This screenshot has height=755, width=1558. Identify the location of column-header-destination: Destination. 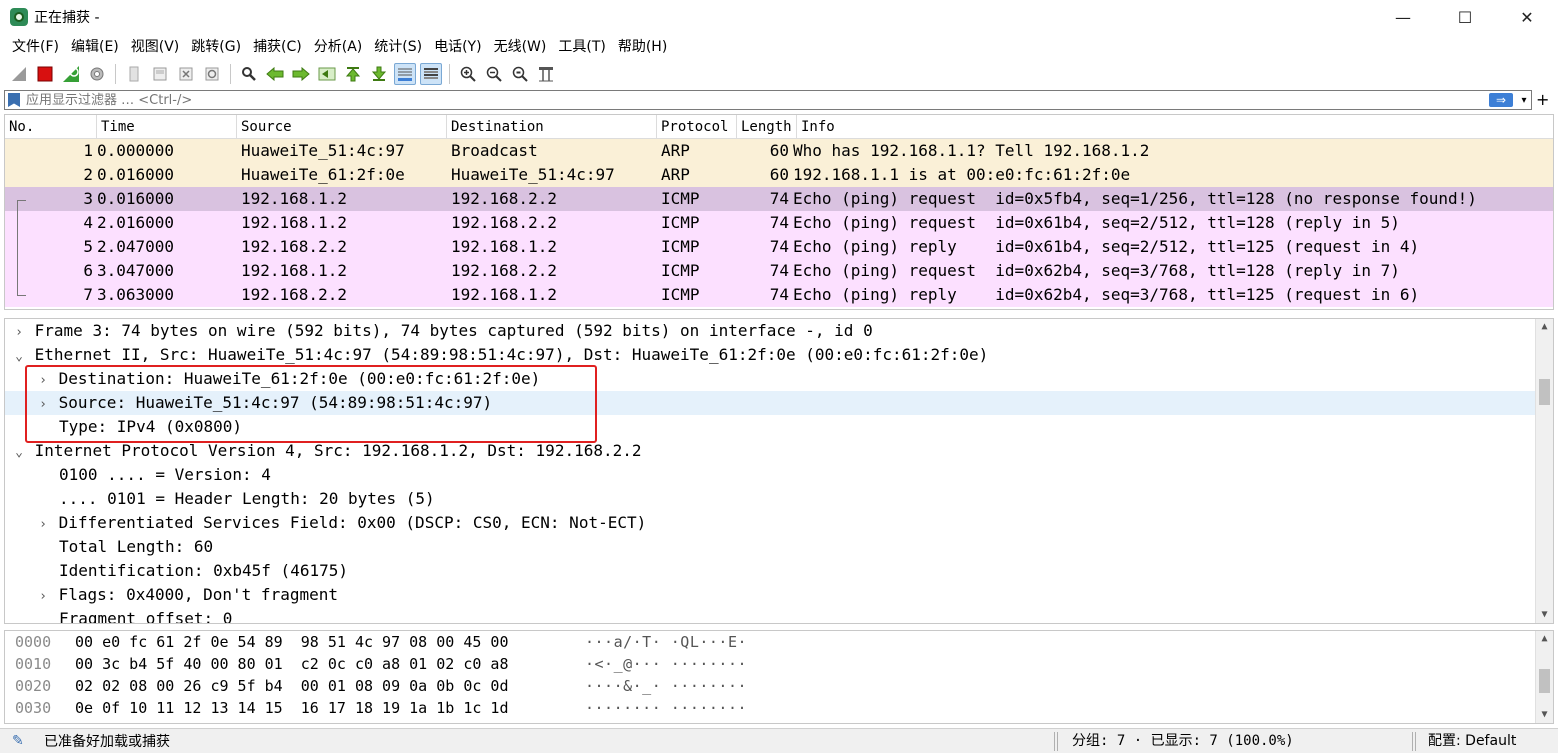
(552, 126).